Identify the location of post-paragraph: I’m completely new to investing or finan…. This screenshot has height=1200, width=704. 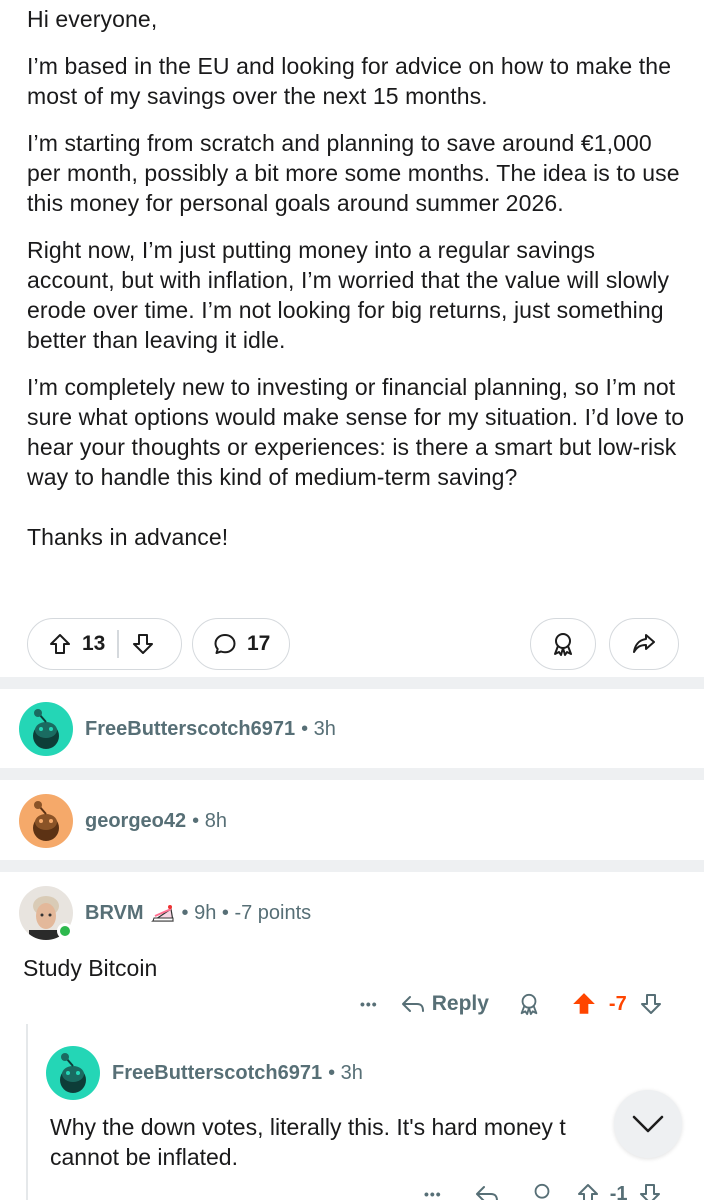
(356, 432).